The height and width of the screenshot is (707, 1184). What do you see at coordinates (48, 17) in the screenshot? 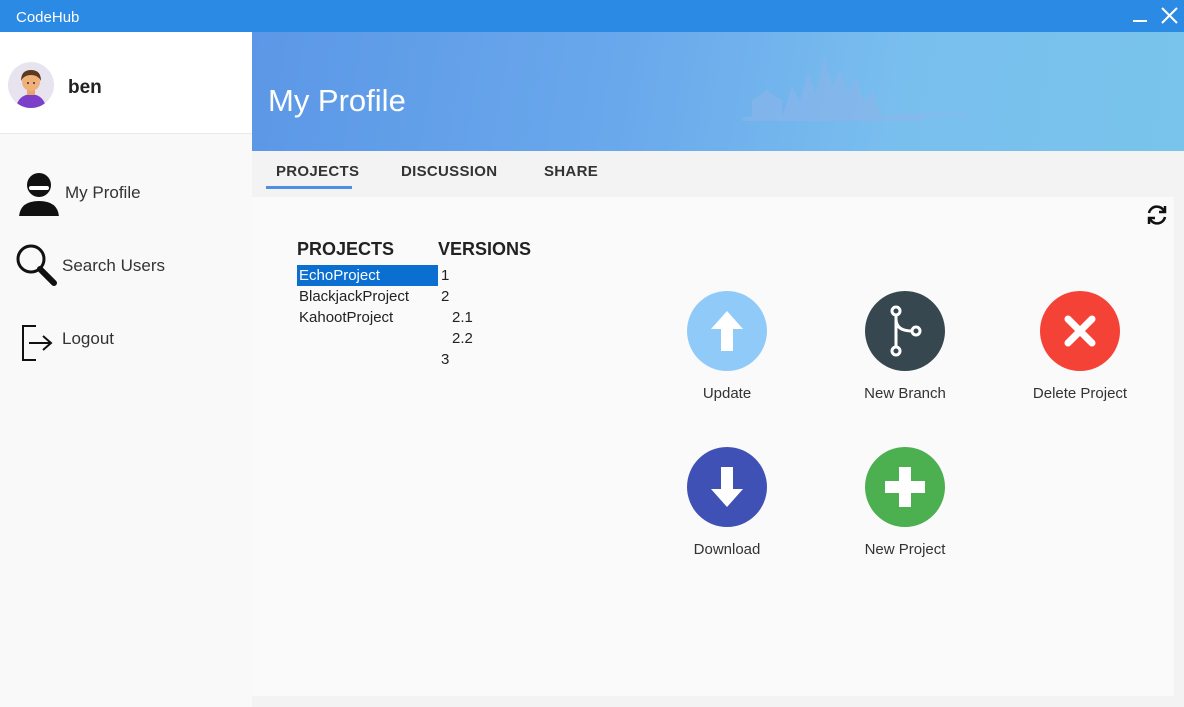
I see `app-title: CodeHub` at bounding box center [48, 17].